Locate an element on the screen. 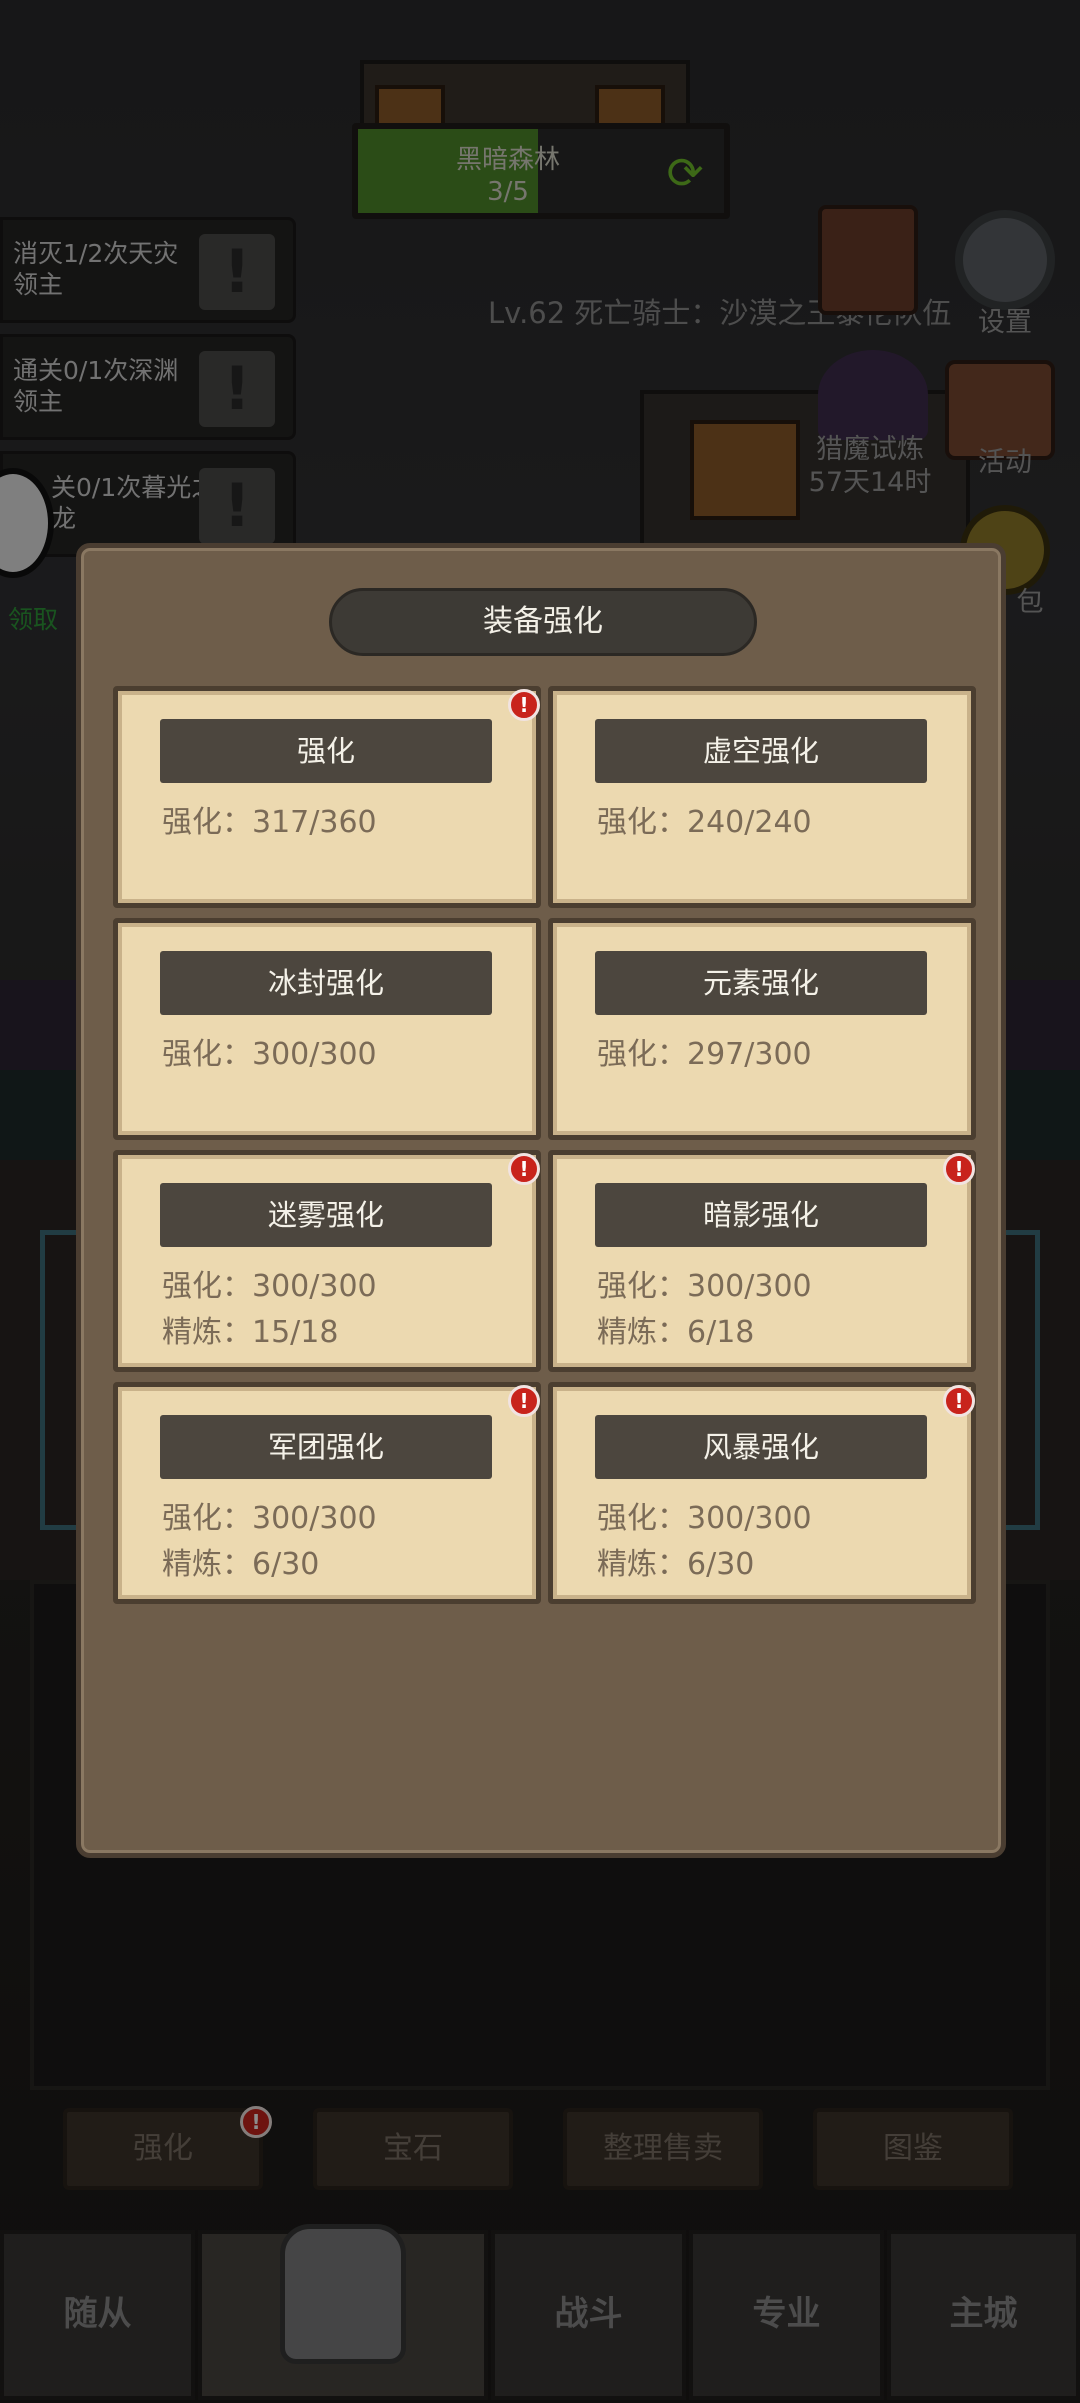 This screenshot has width=1080, height=2403. enhance-card-storm: 风暴强化 强化：300/300 精炼：6/30 ! is located at coordinates (762, 1493).